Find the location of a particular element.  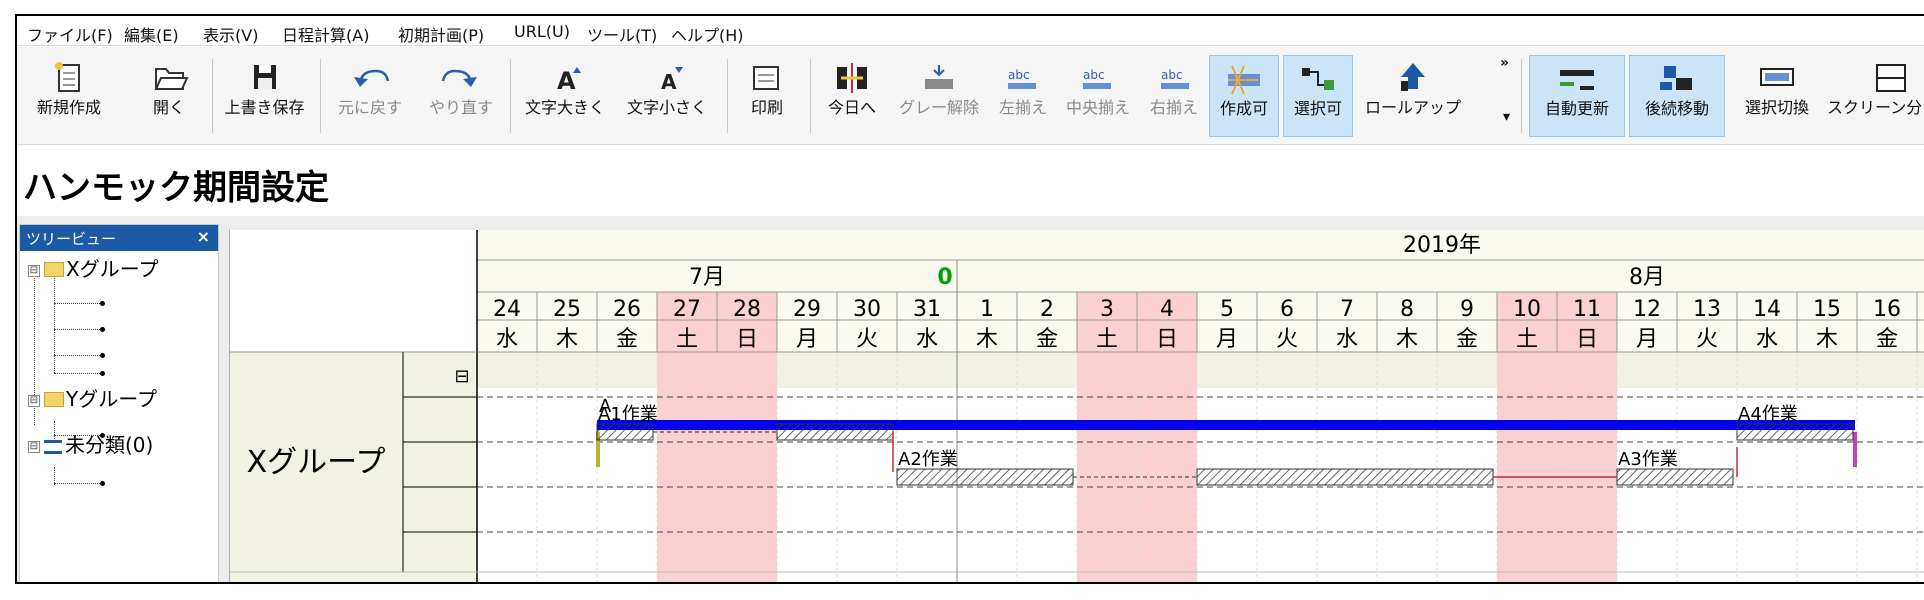

align-center-icon: abc is located at coordinates (1097, 78).